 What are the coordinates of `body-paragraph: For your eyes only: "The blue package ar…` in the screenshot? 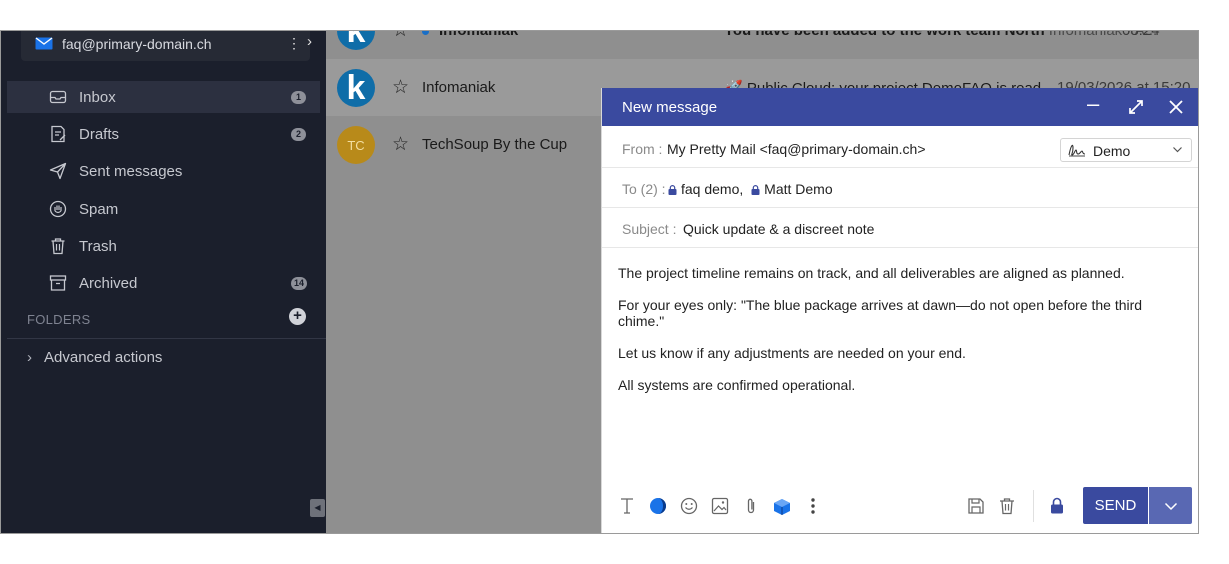 It's located at (880, 313).